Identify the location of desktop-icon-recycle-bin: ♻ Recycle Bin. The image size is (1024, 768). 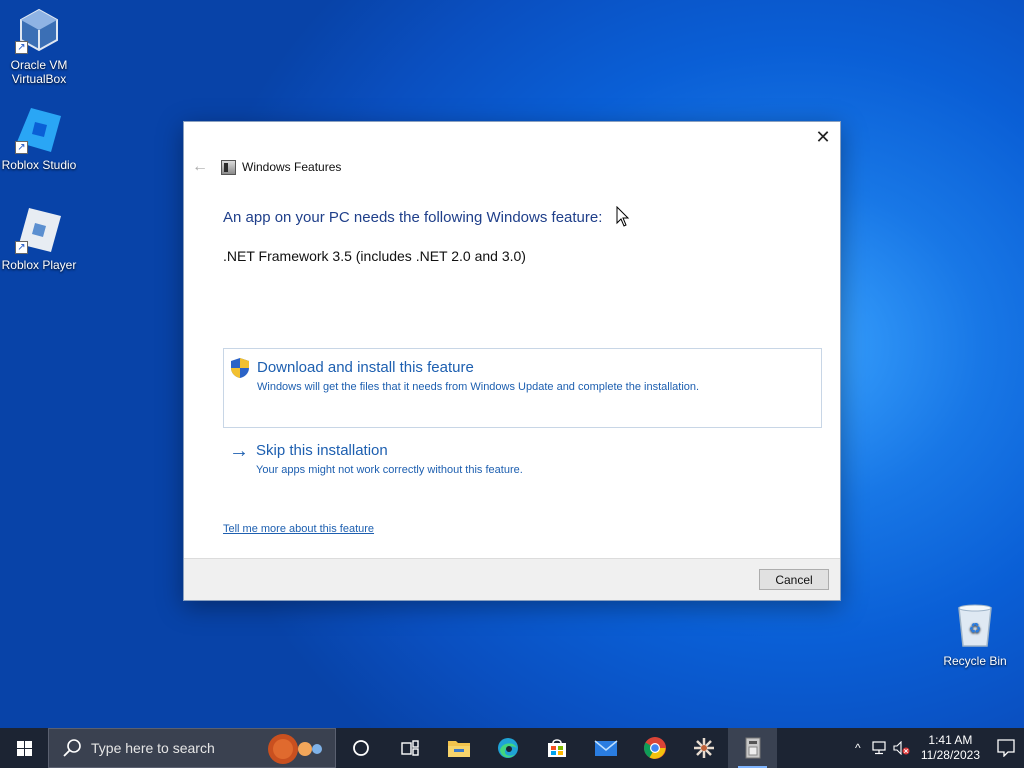
(975, 635).